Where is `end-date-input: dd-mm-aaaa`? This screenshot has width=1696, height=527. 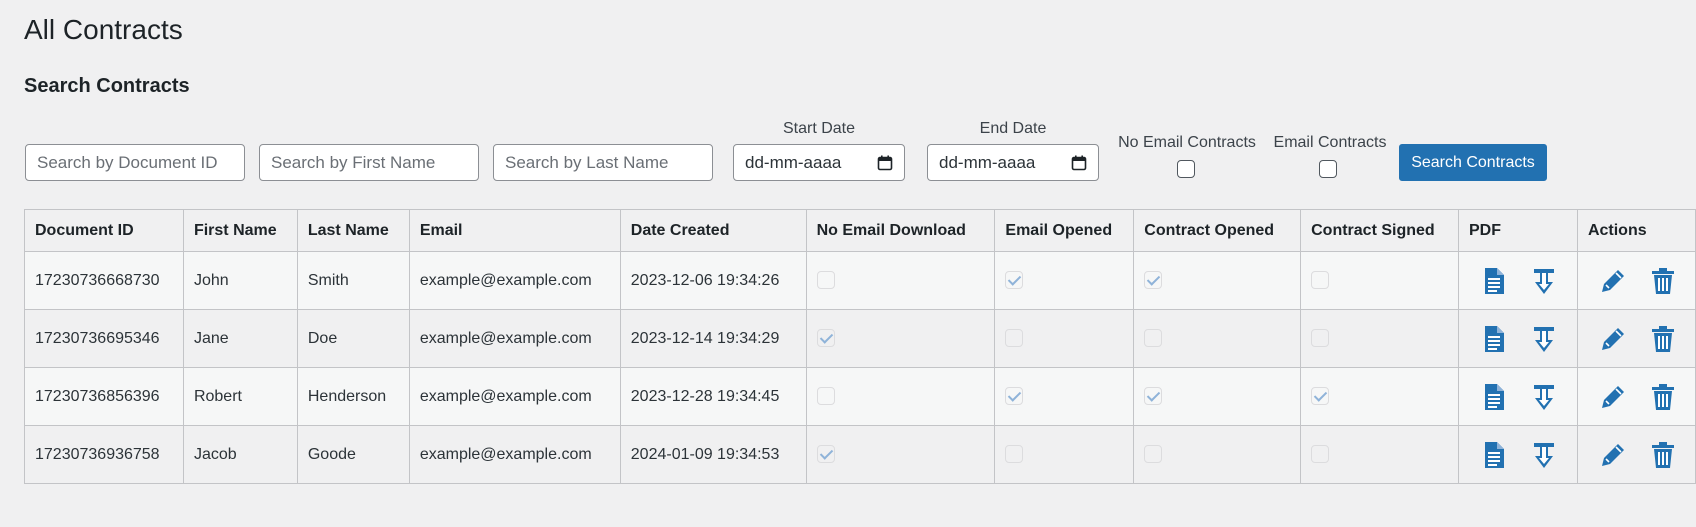 end-date-input: dd-mm-aaaa is located at coordinates (1013, 162).